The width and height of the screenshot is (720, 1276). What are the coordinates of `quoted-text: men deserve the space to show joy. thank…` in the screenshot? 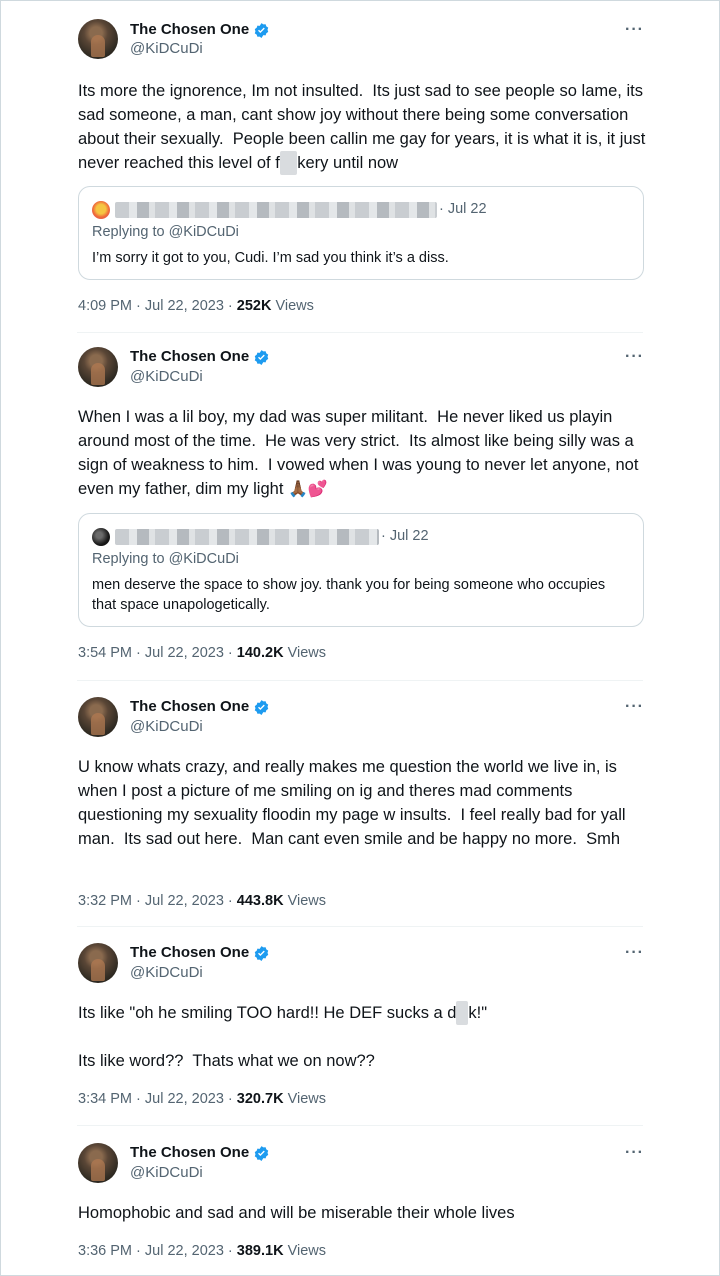 It's located at (349, 595).